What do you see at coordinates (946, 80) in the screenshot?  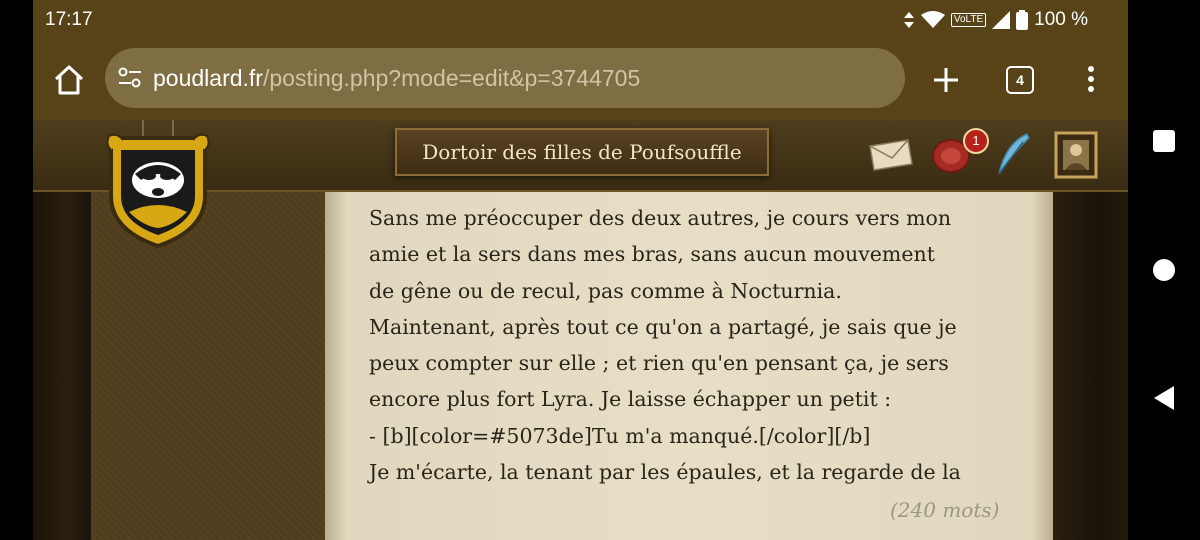 I see `new-tab-icon` at bounding box center [946, 80].